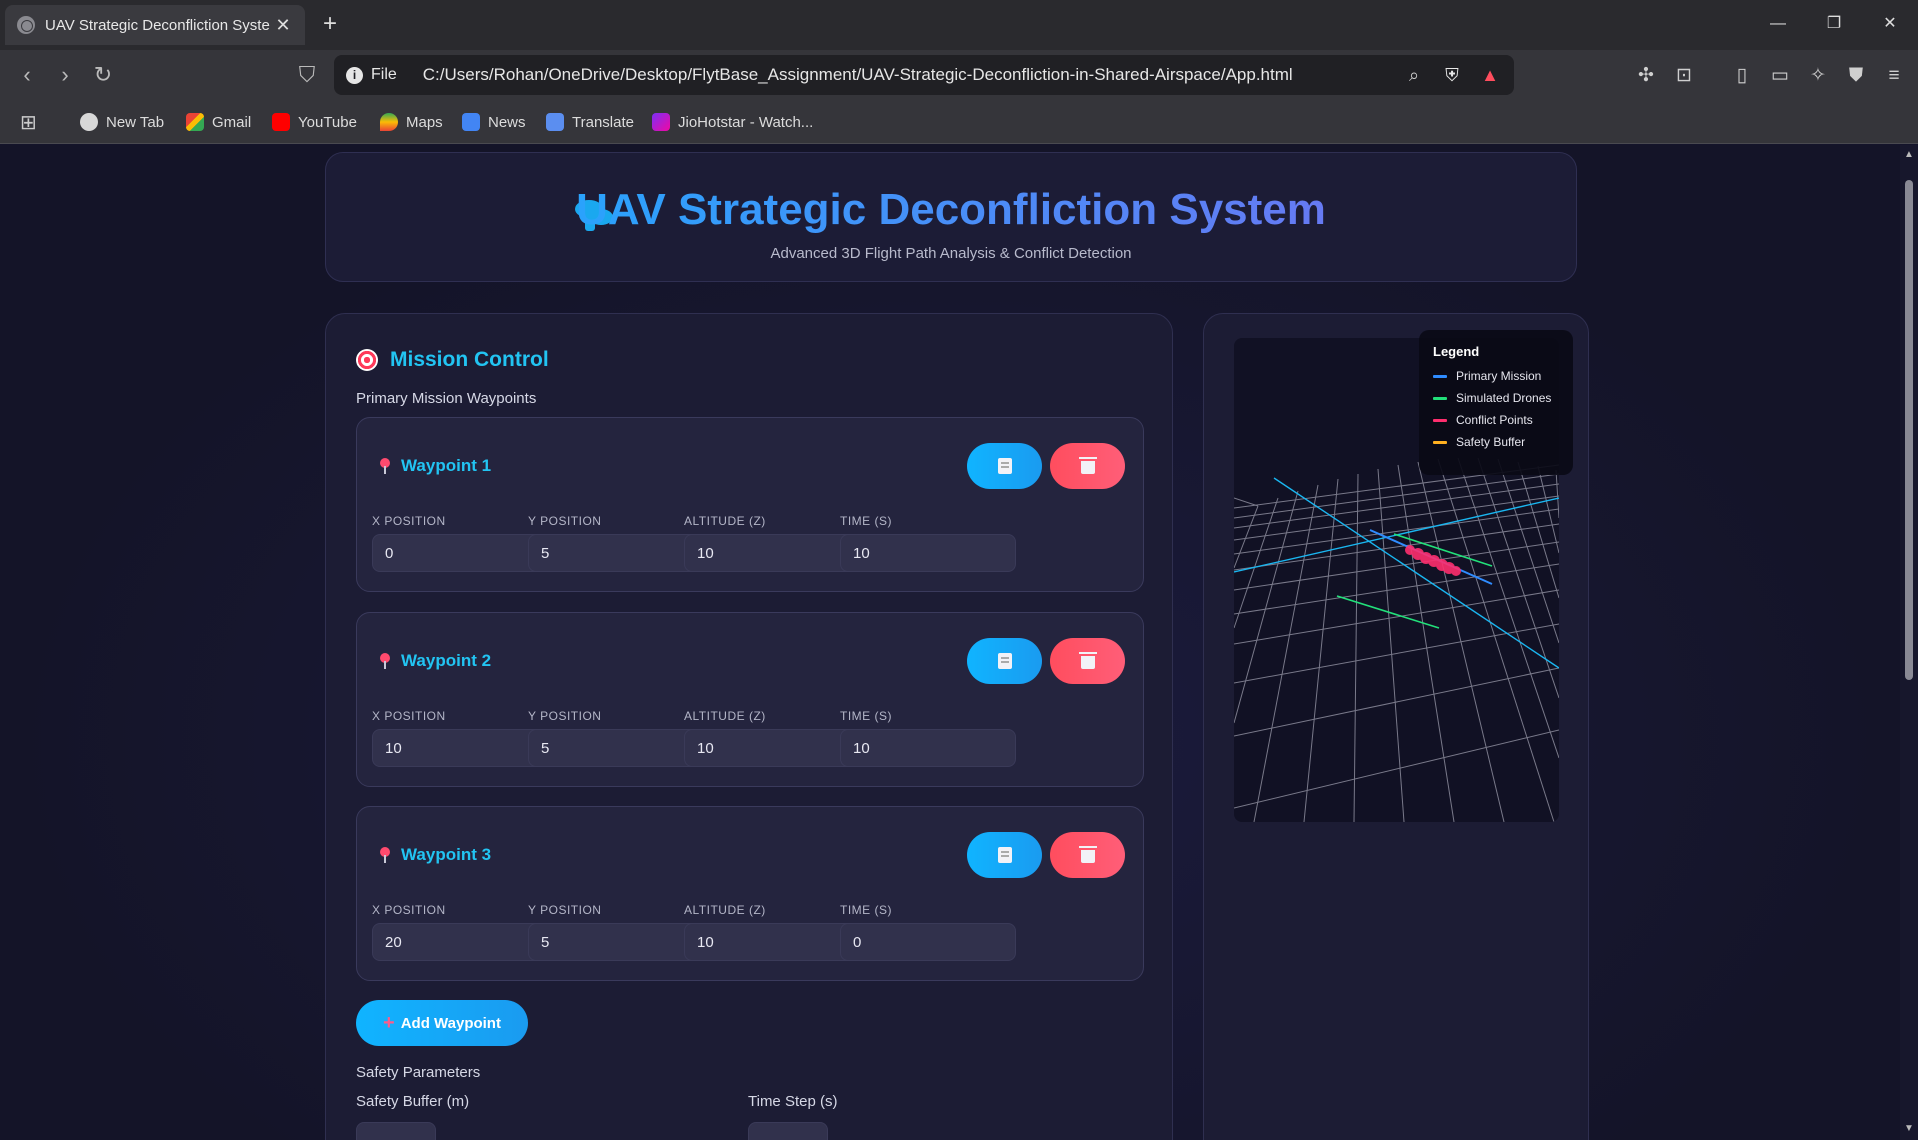  Describe the element at coordinates (1894, 76) in the screenshot. I see `menu-icon: ≡` at that location.